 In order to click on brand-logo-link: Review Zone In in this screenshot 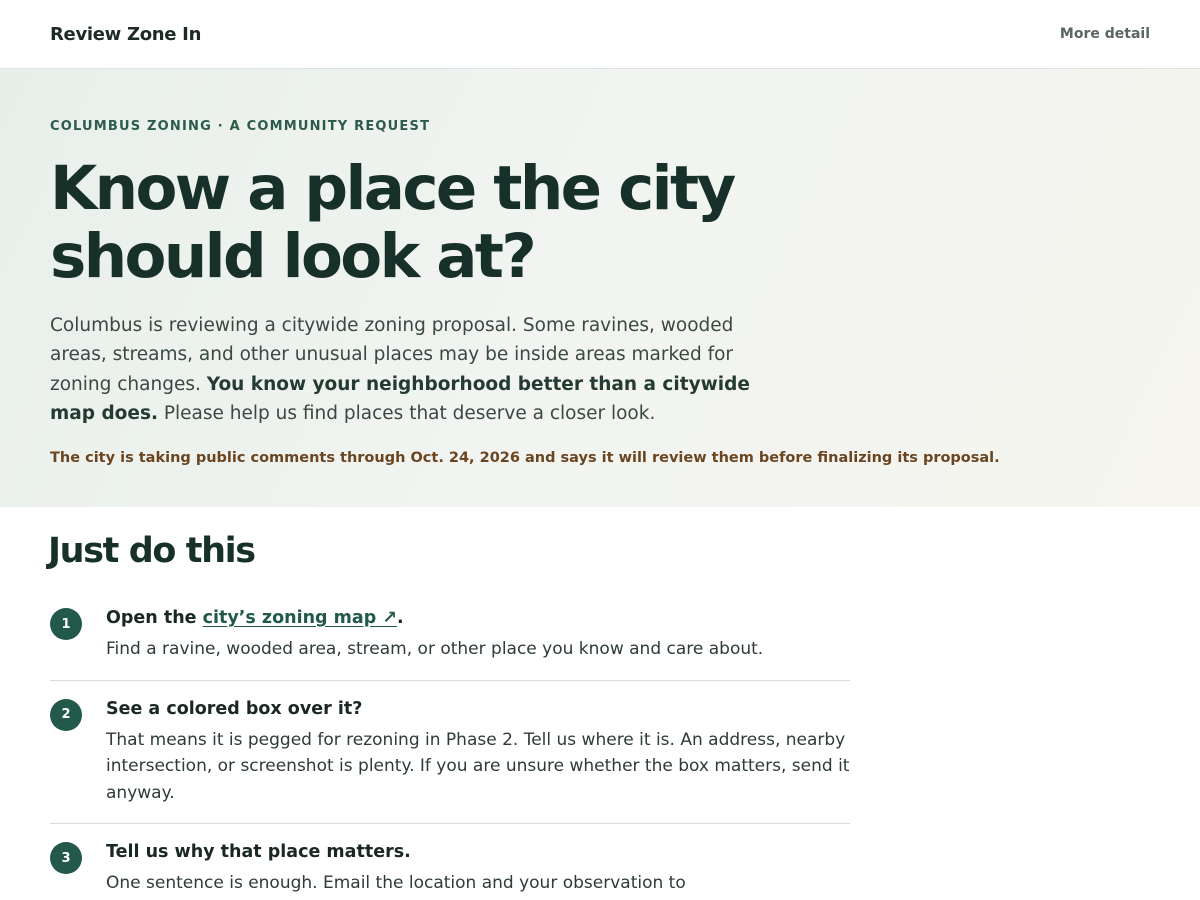, I will do `click(125, 34)`.